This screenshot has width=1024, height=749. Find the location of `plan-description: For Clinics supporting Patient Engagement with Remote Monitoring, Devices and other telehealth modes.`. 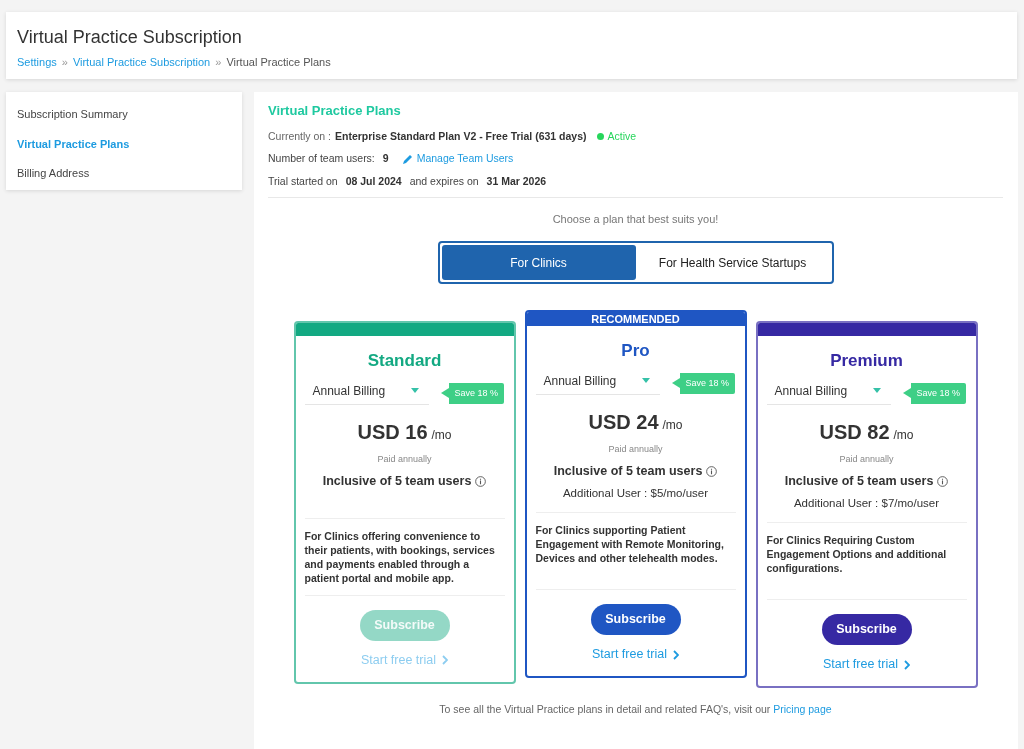

plan-description: For Clinics supporting Patient Engagement with Remote Monitoring, Devices and other telehealth modes. is located at coordinates (630, 545).